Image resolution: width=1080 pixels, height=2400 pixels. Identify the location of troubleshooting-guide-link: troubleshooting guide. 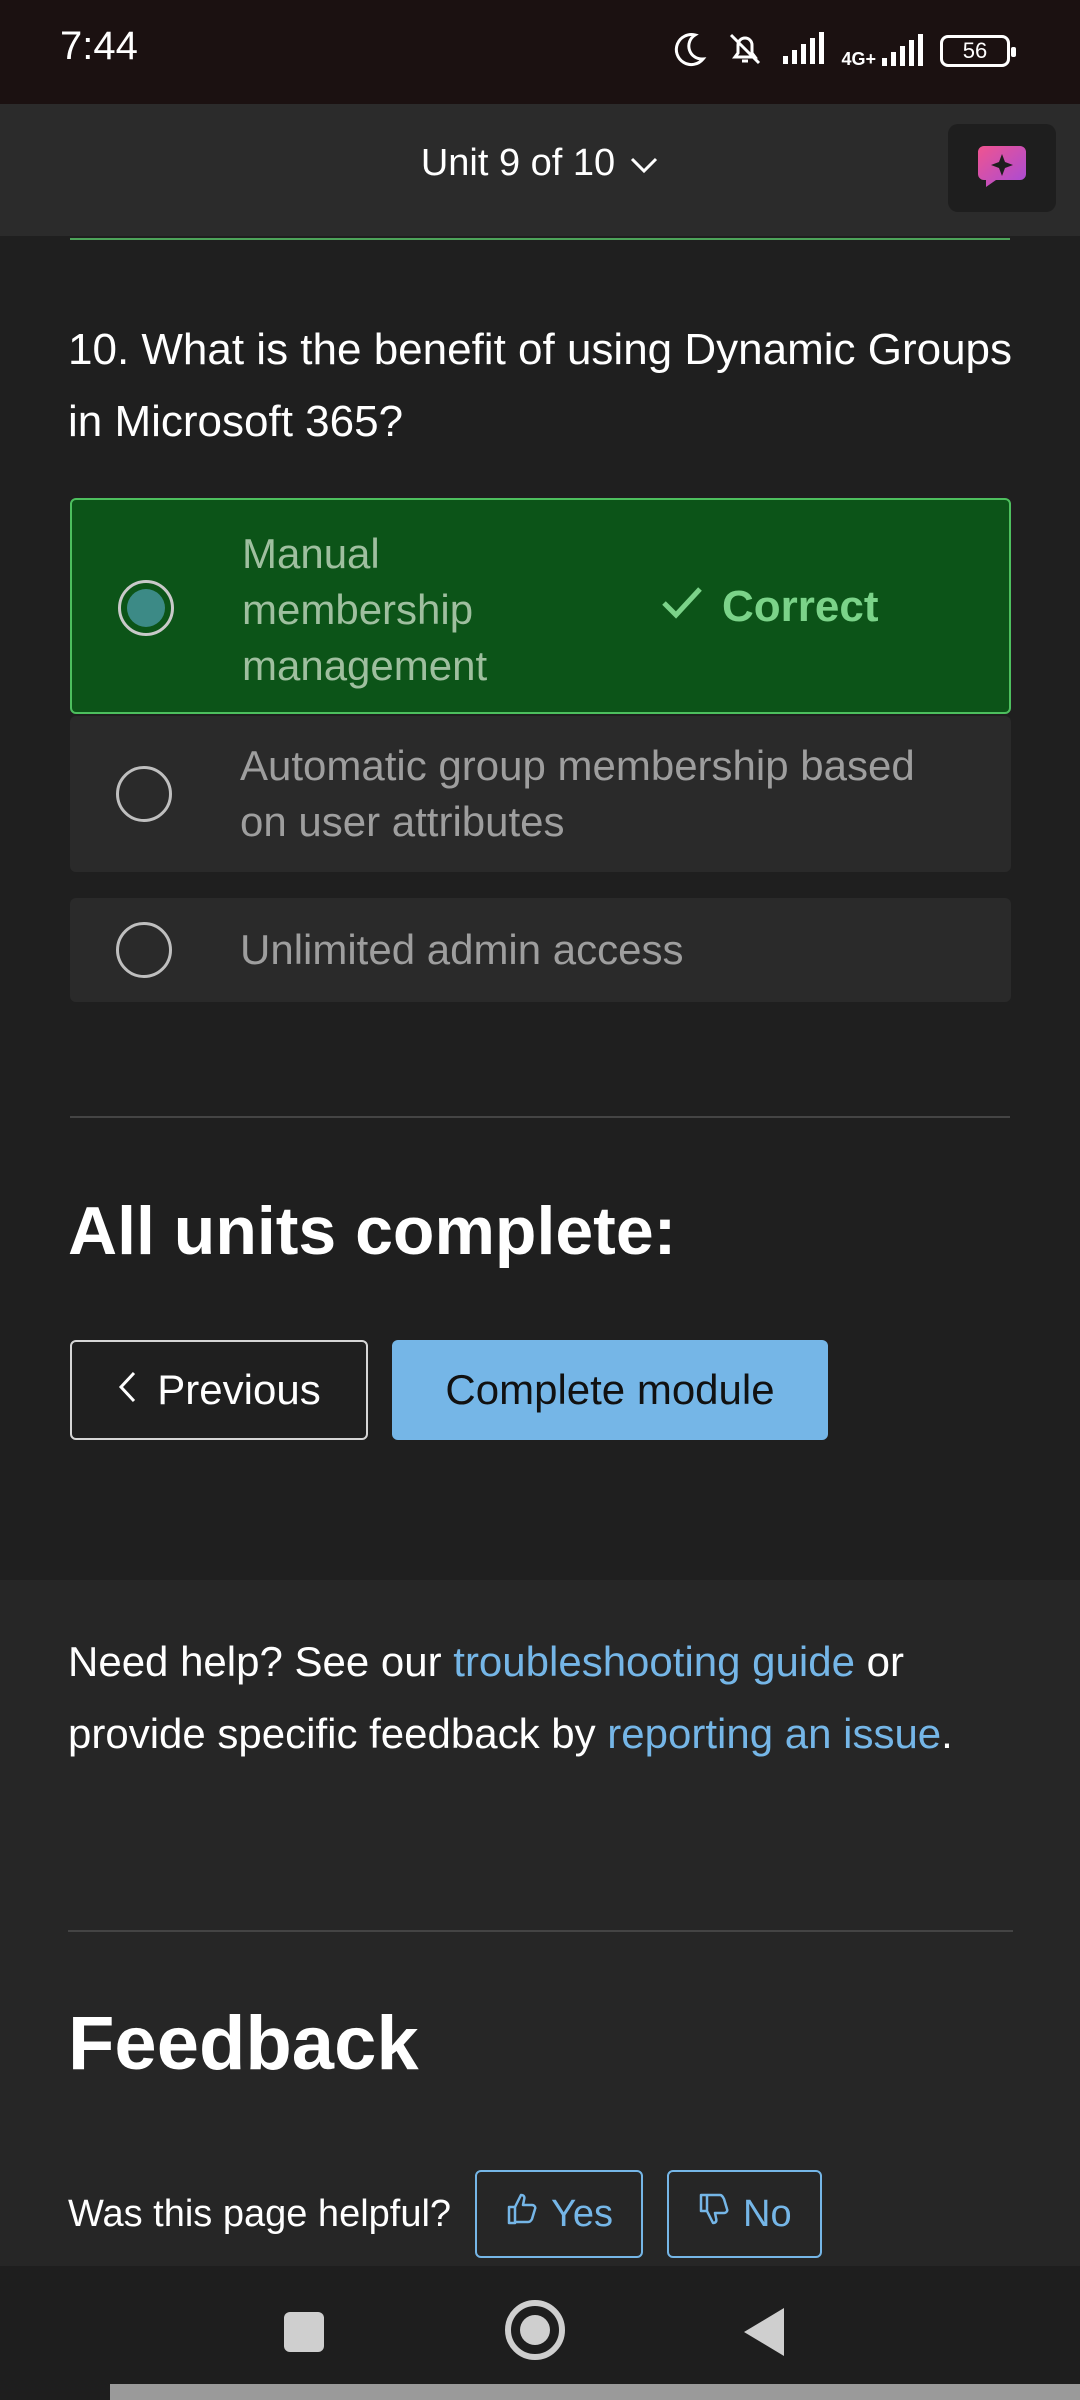
(654, 1661).